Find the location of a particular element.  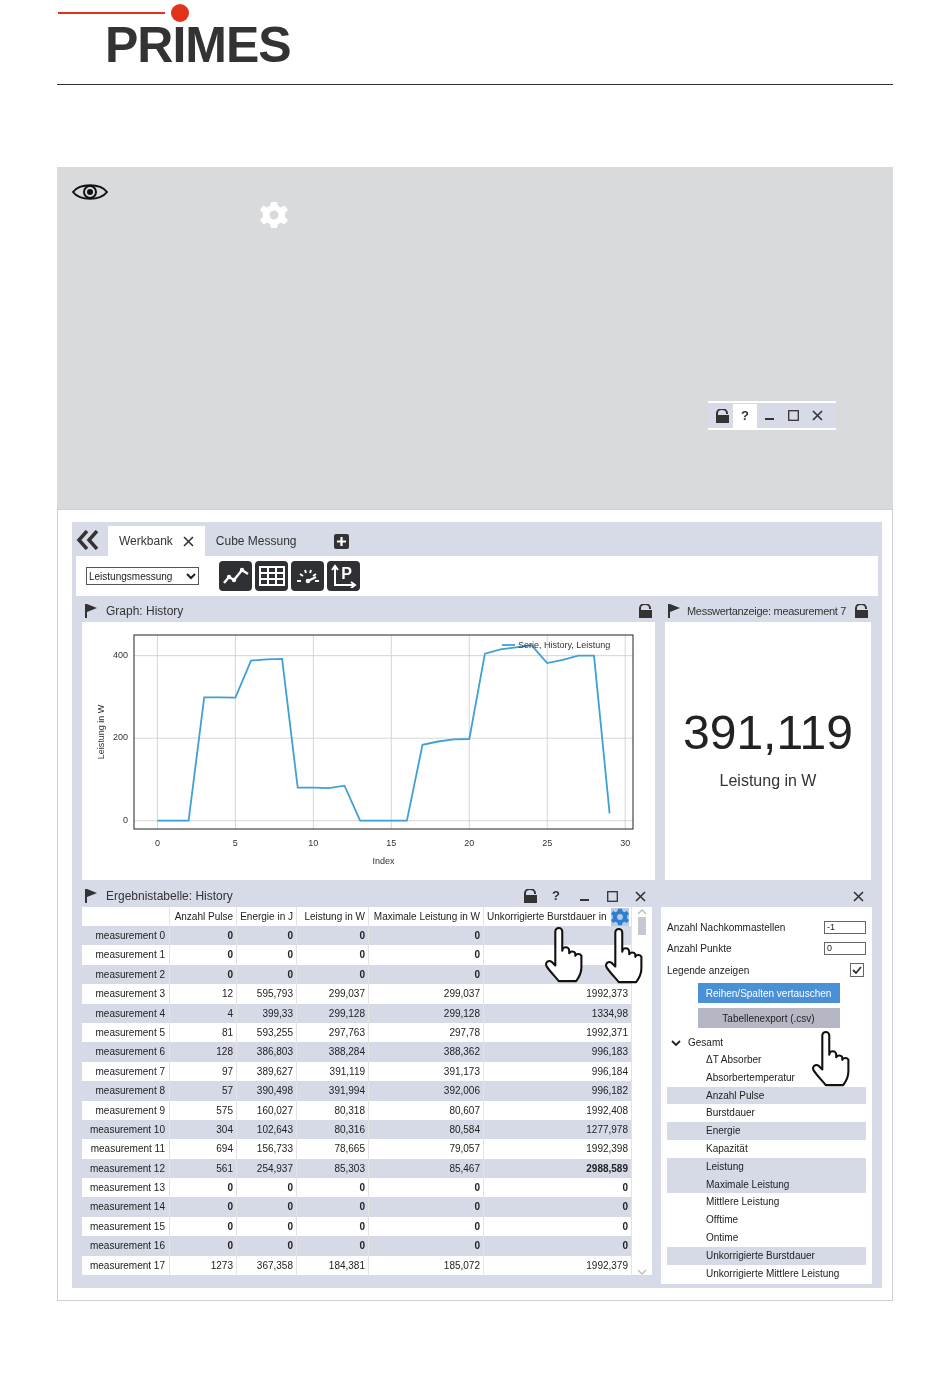

table-cell: 399,33 is located at coordinates (267, 1013).